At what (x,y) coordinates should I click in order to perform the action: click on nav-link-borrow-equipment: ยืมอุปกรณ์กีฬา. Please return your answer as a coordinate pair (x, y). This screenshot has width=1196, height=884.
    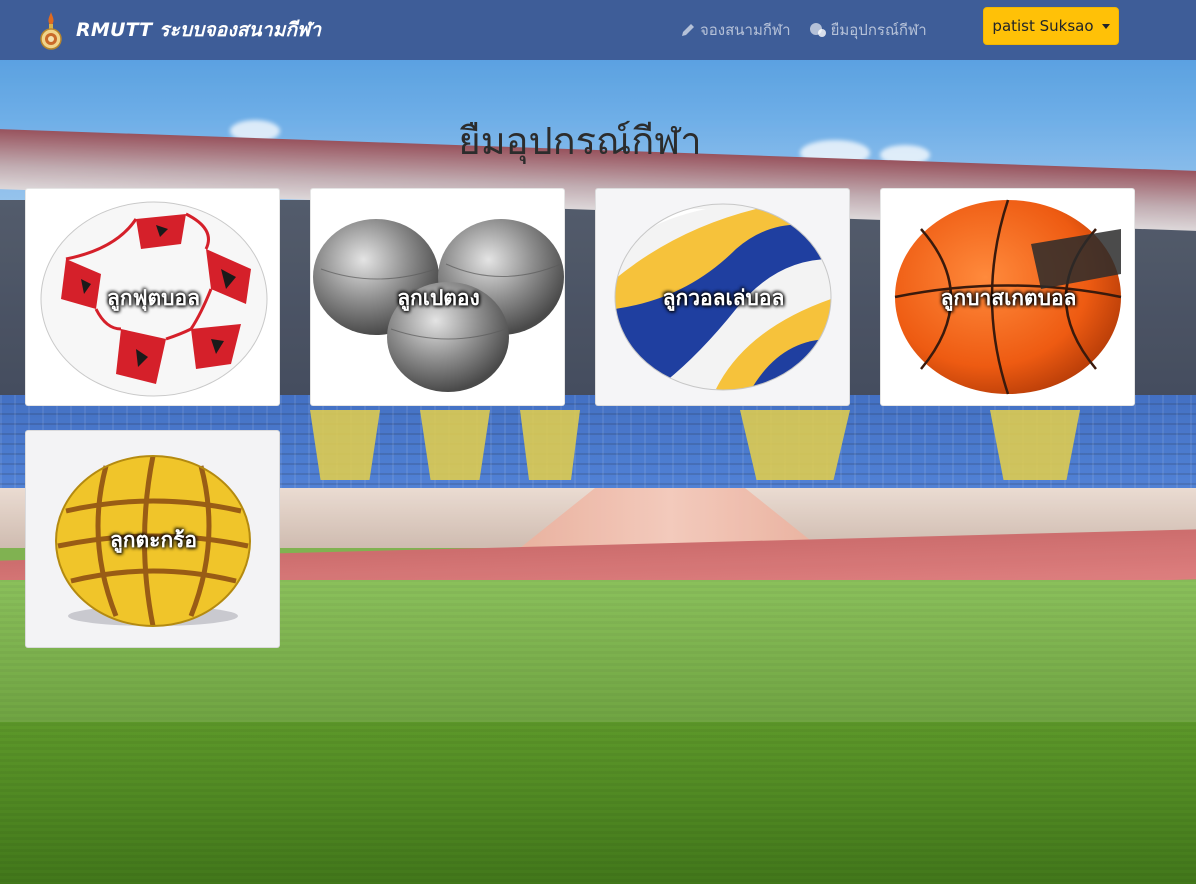
    Looking at the image, I should click on (868, 30).